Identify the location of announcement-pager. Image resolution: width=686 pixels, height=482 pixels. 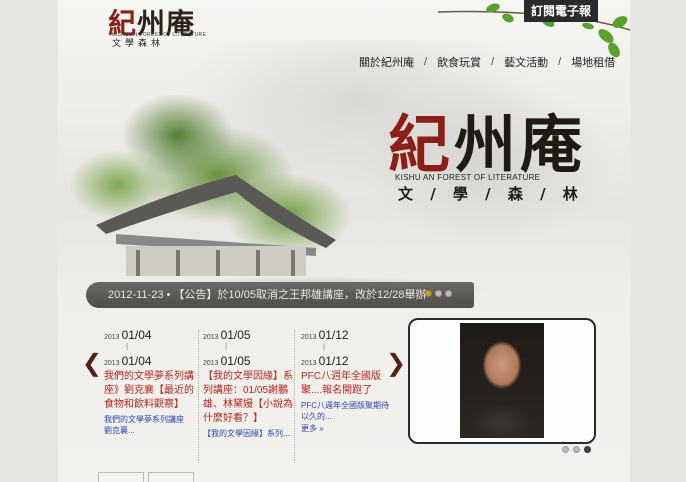
(438, 293).